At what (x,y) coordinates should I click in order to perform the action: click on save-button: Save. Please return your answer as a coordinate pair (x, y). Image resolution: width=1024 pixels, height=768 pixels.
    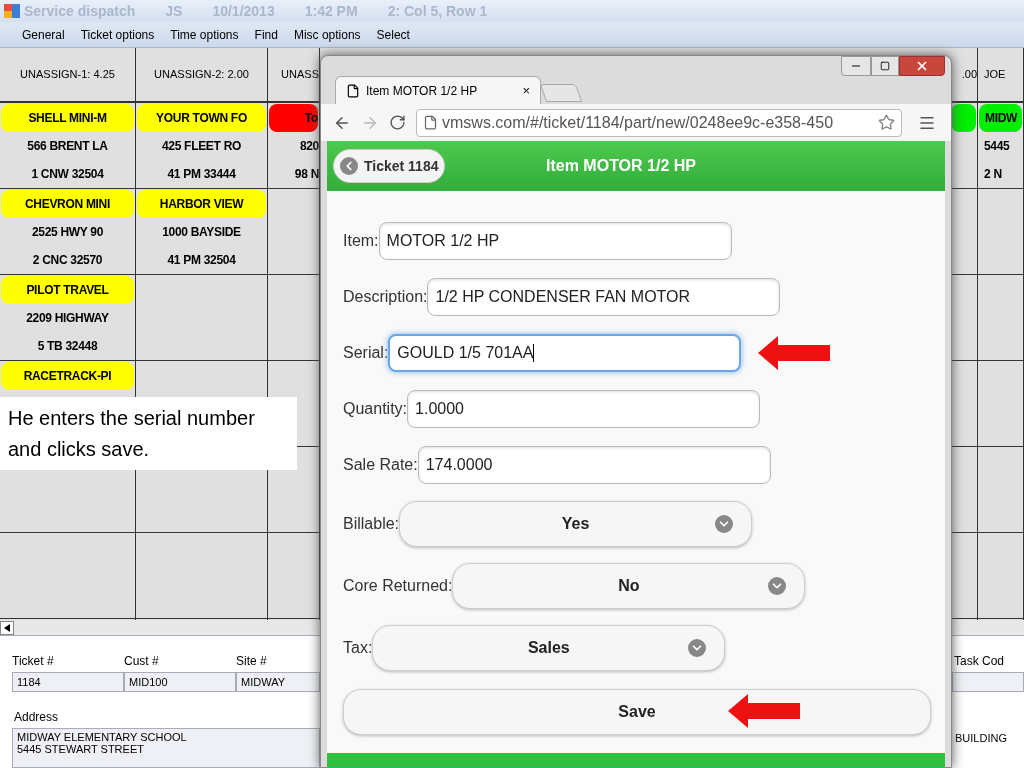
    Looking at the image, I should click on (637, 712).